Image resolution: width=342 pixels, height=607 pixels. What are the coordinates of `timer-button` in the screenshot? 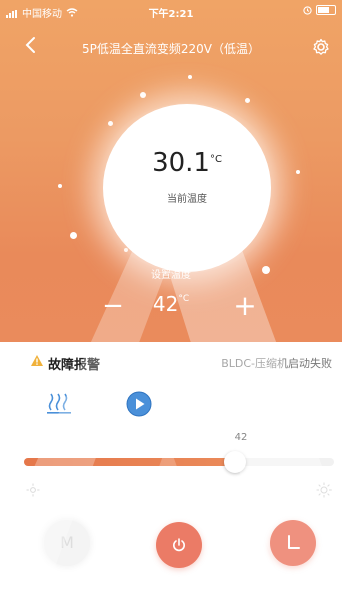 It's located at (293, 543).